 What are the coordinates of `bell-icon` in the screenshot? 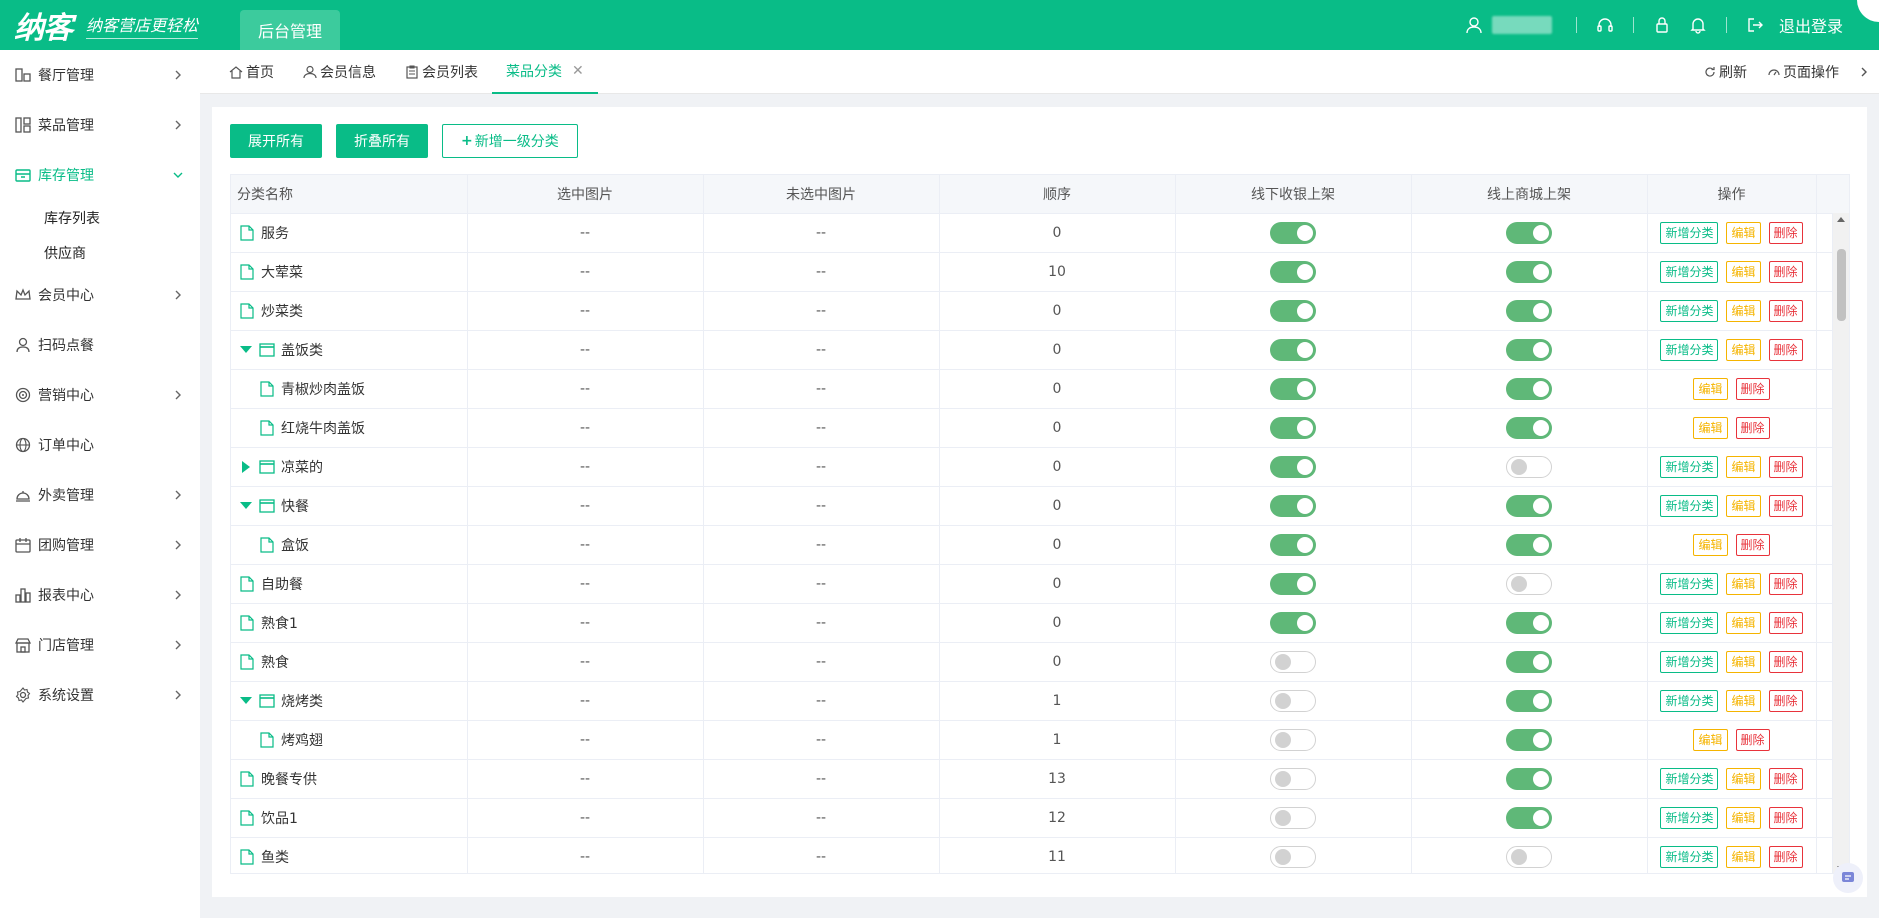 It's located at (1698, 25).